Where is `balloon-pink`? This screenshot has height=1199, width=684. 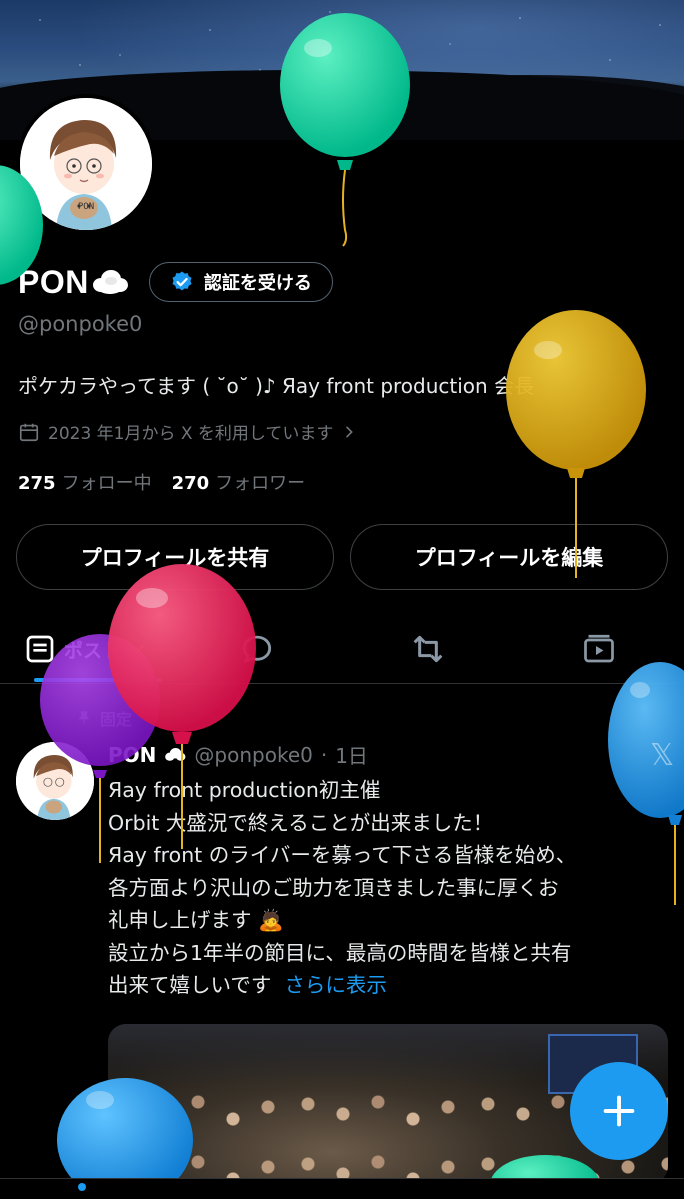
balloon-pink is located at coordinates (182, 706).